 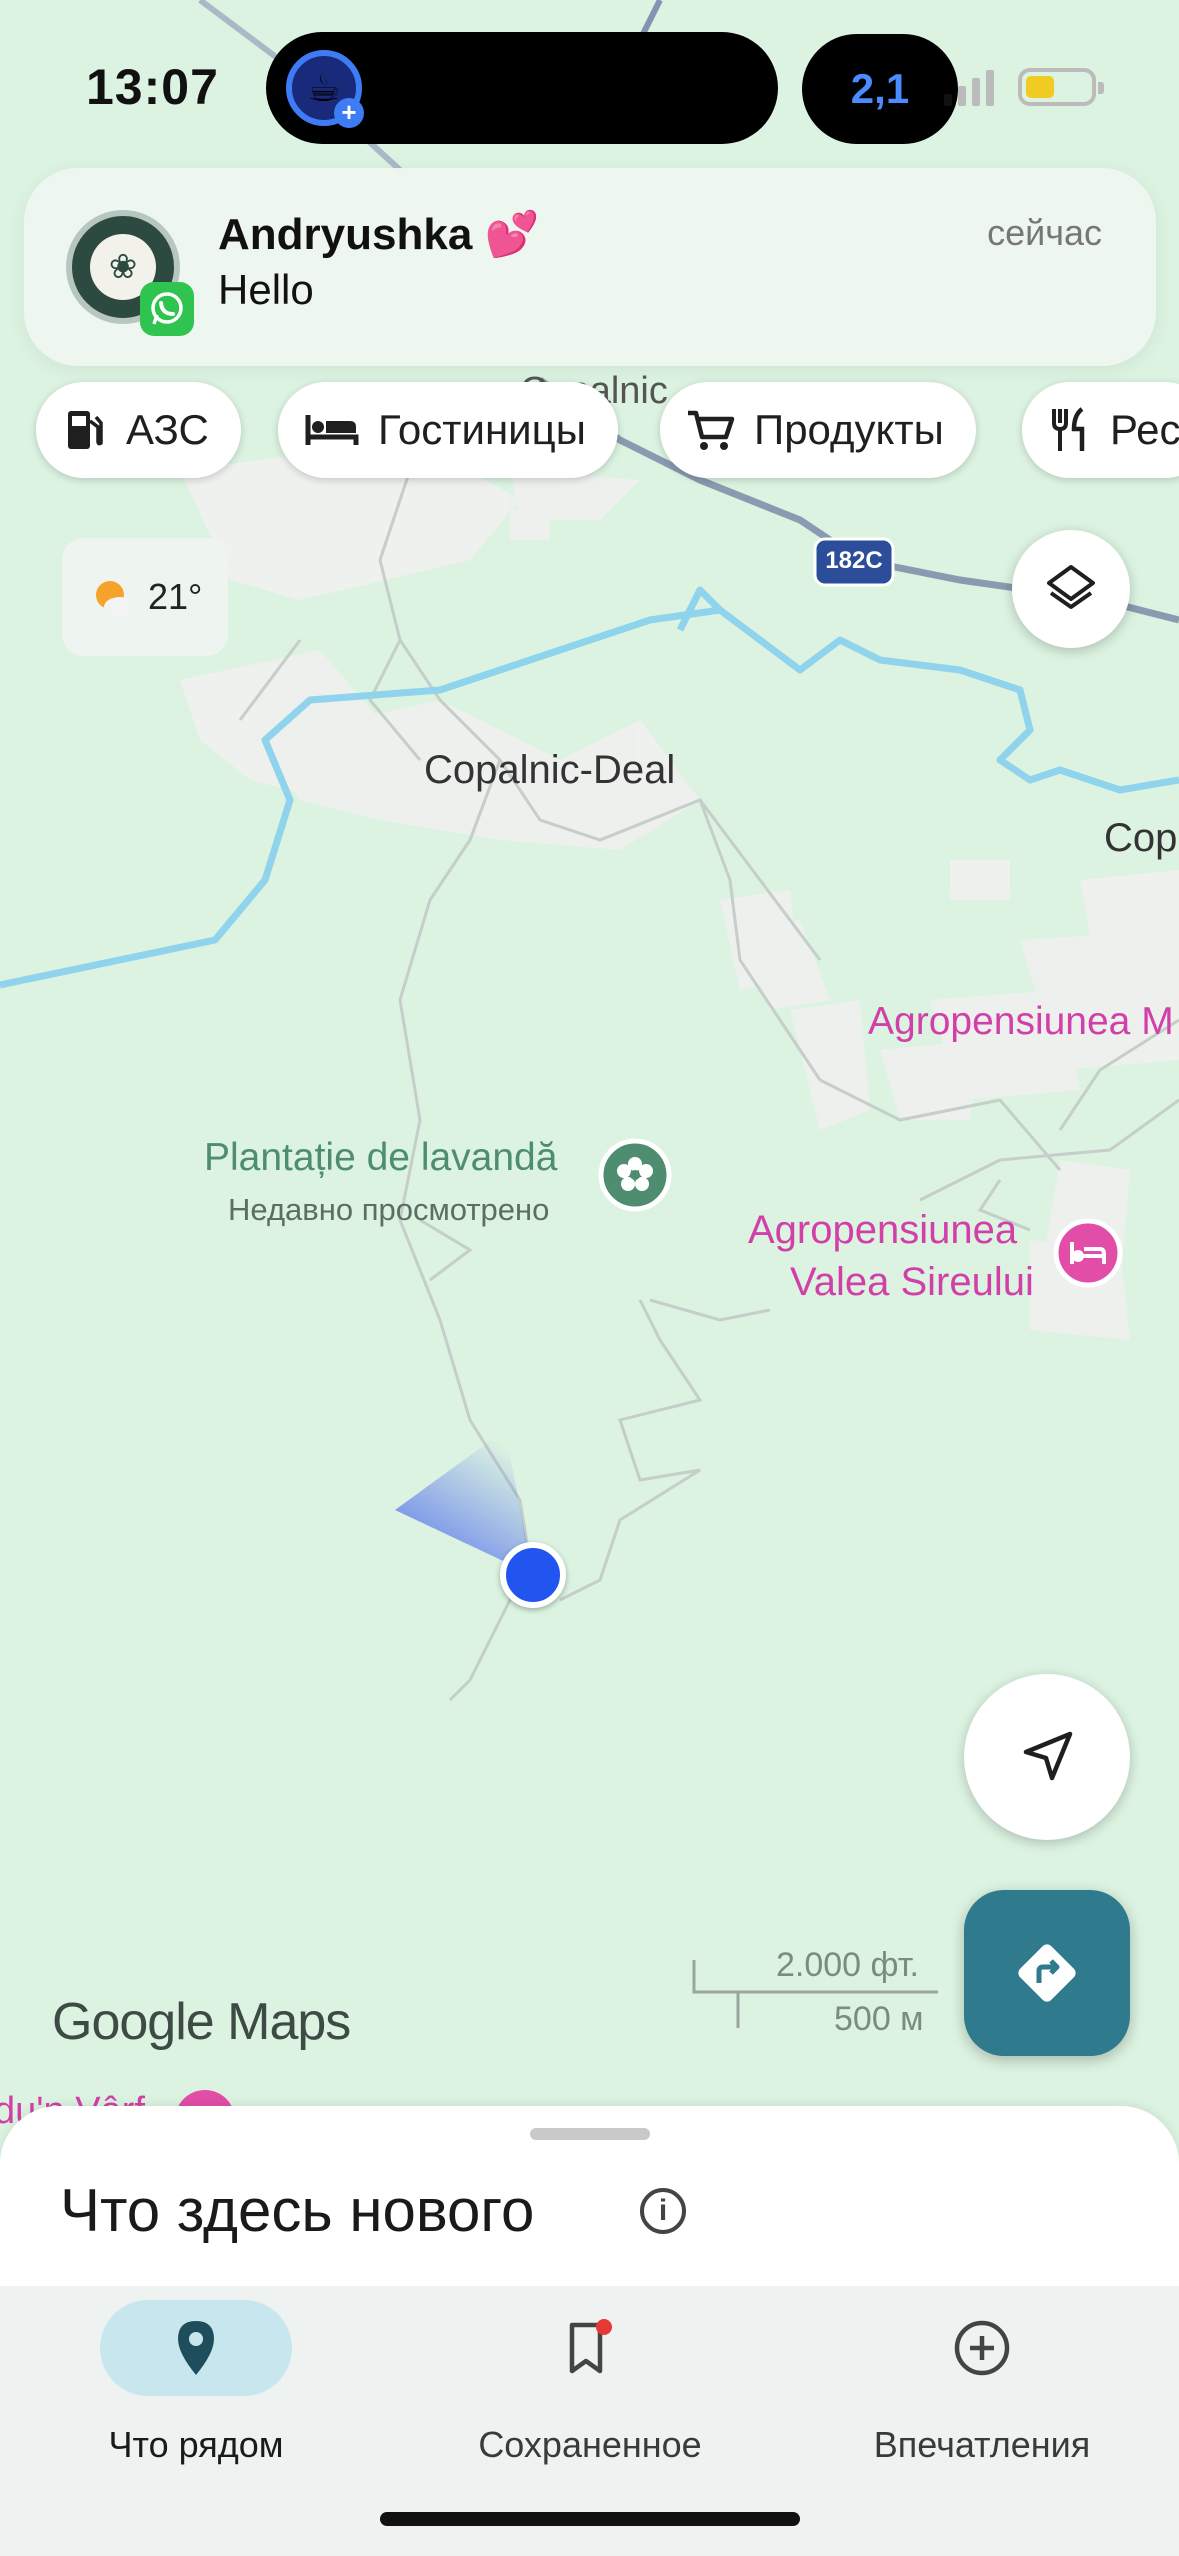 I want to click on location-pin-icon, so click(x=196, y=2348).